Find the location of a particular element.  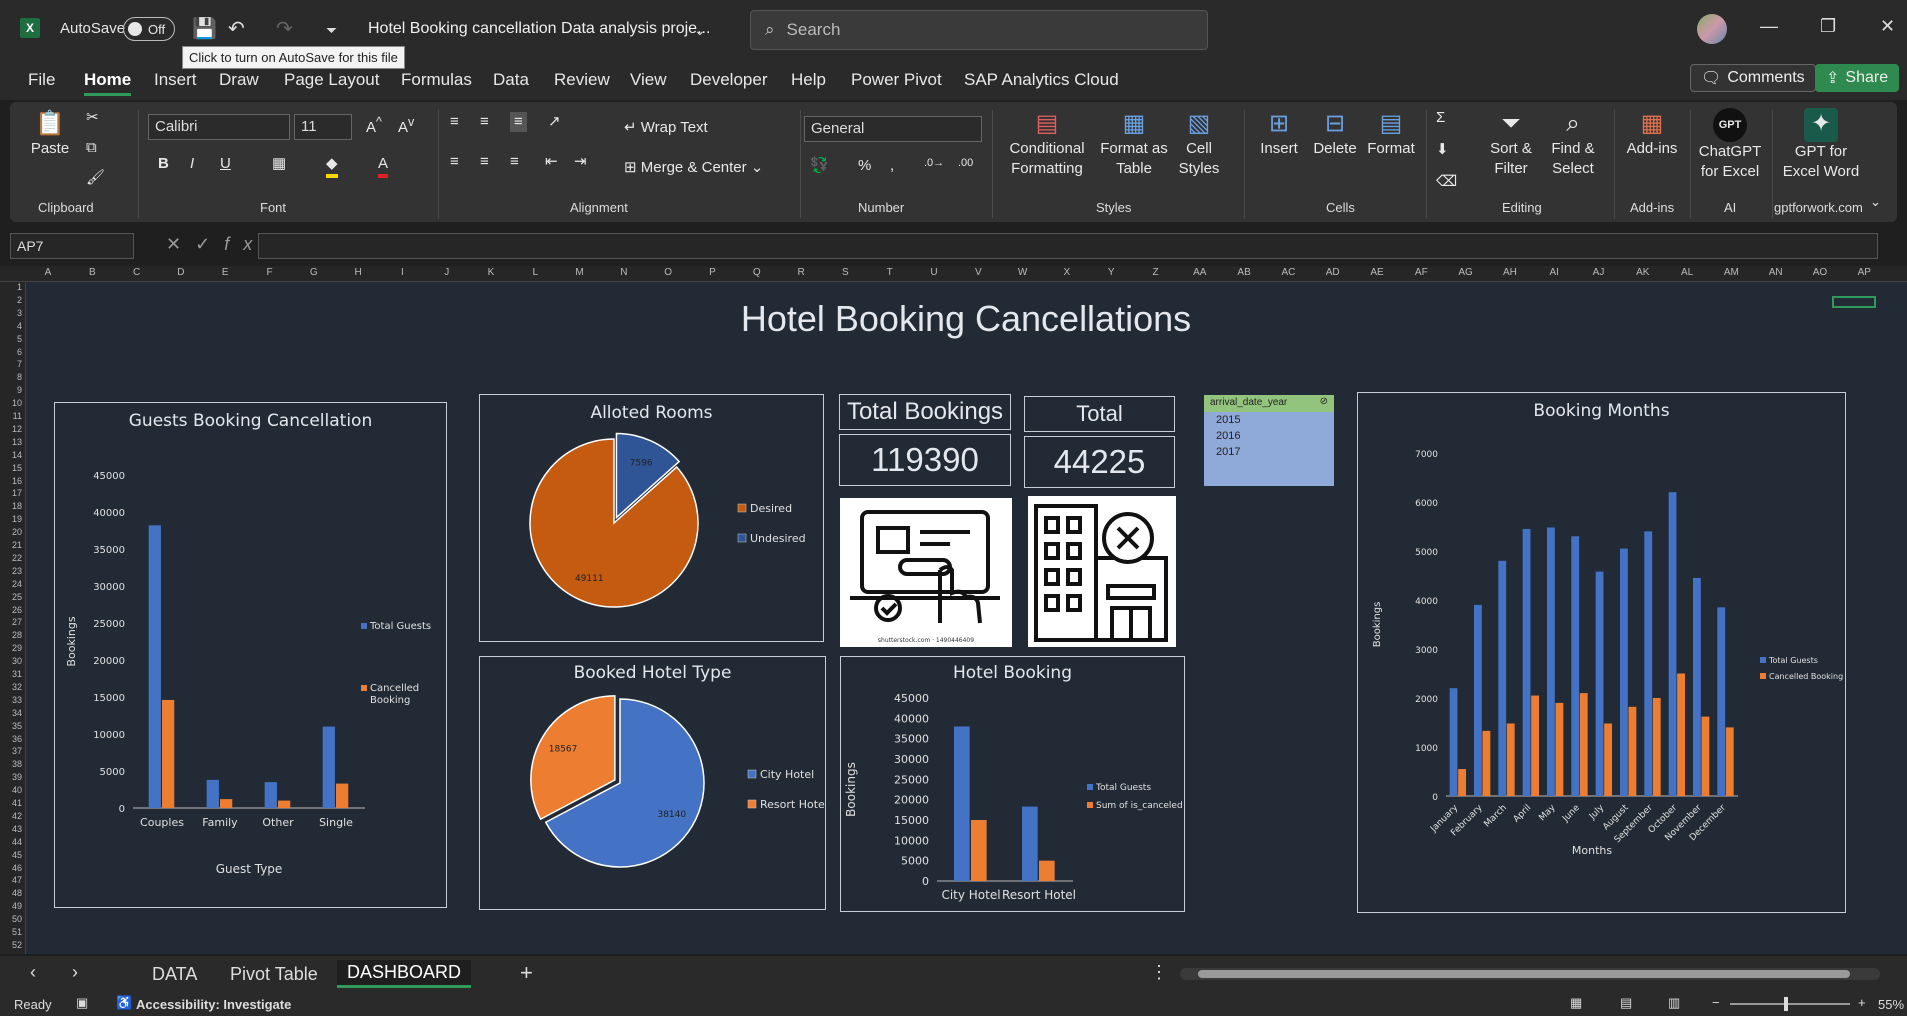

slicer-item-2016: 2016 is located at coordinates (1269, 436).